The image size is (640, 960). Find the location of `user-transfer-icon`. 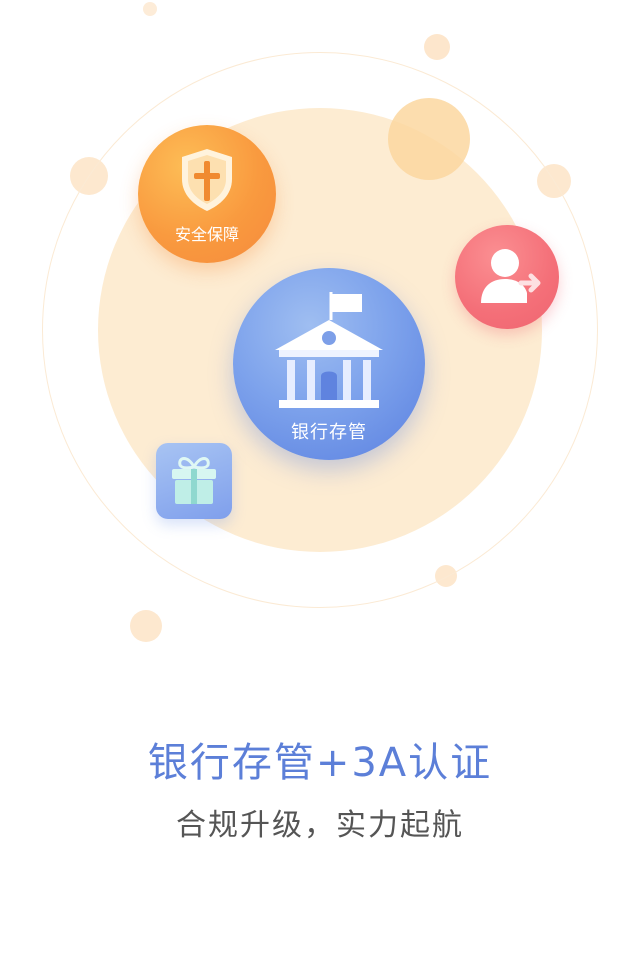

user-transfer-icon is located at coordinates (511, 276).